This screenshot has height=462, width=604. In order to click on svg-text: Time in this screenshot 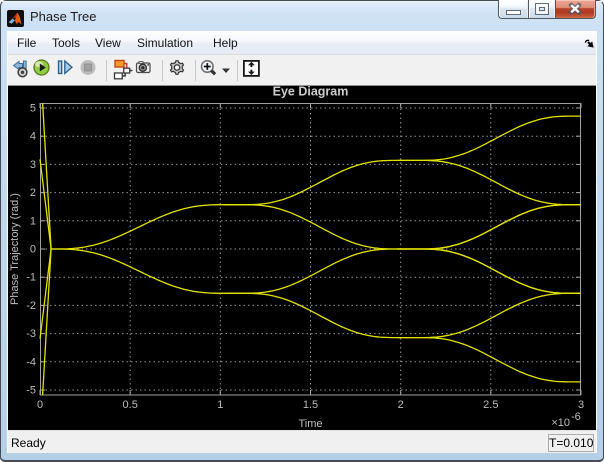, I will do `click(310, 424)`.